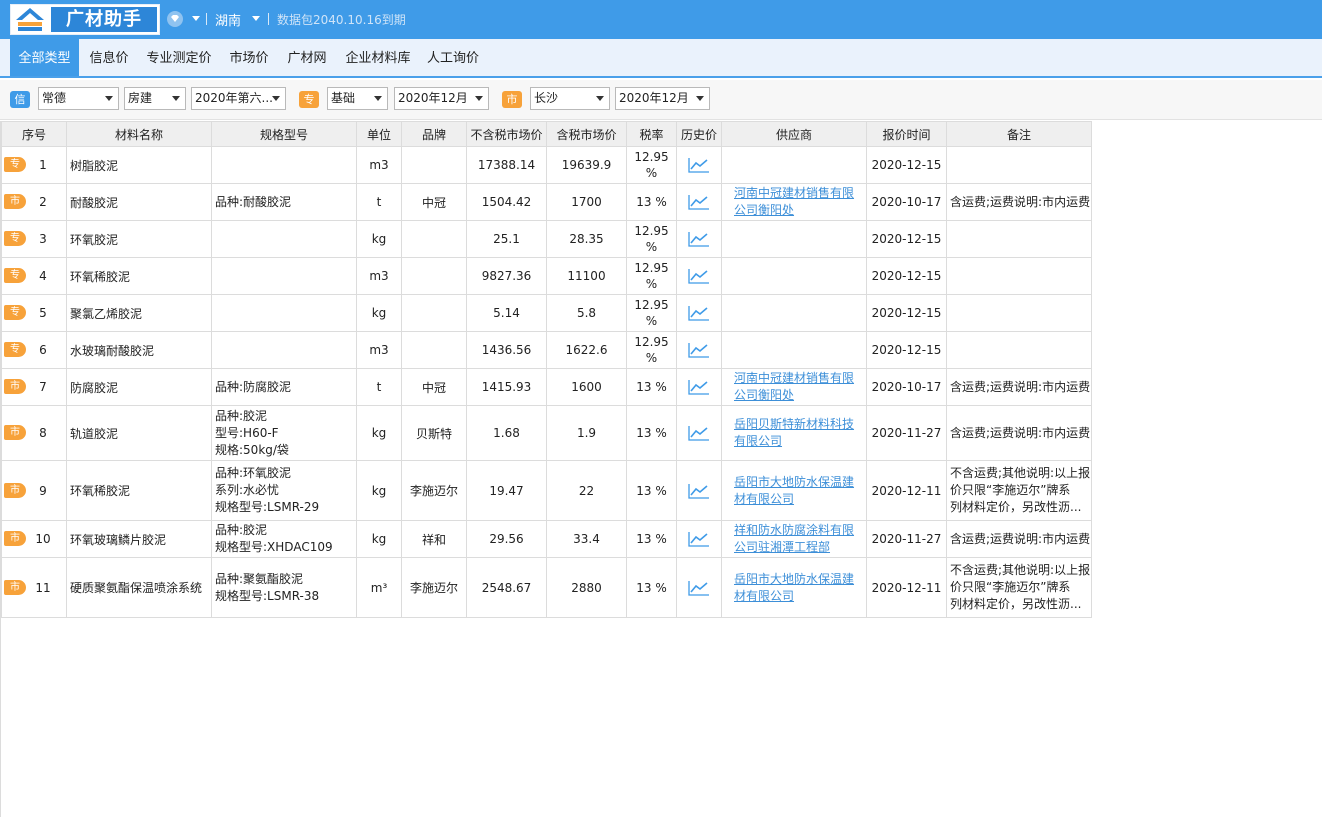 Image resolution: width=1322 pixels, height=817 pixels. What do you see at coordinates (307, 57) in the screenshot?
I see `tab-gcw: 广材网` at bounding box center [307, 57].